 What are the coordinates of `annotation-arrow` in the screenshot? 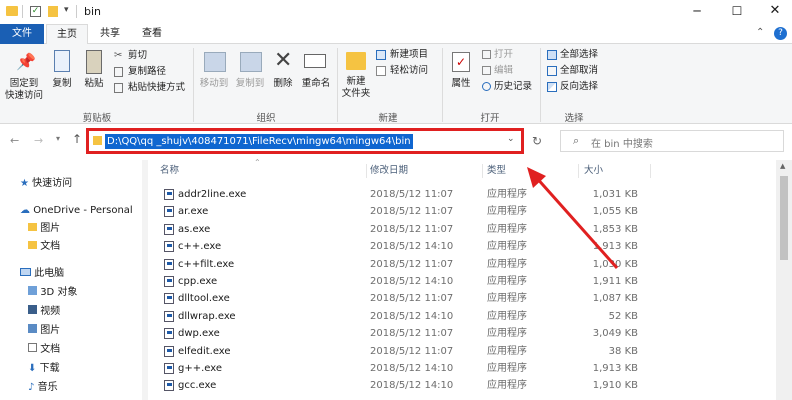 It's located at (573, 218).